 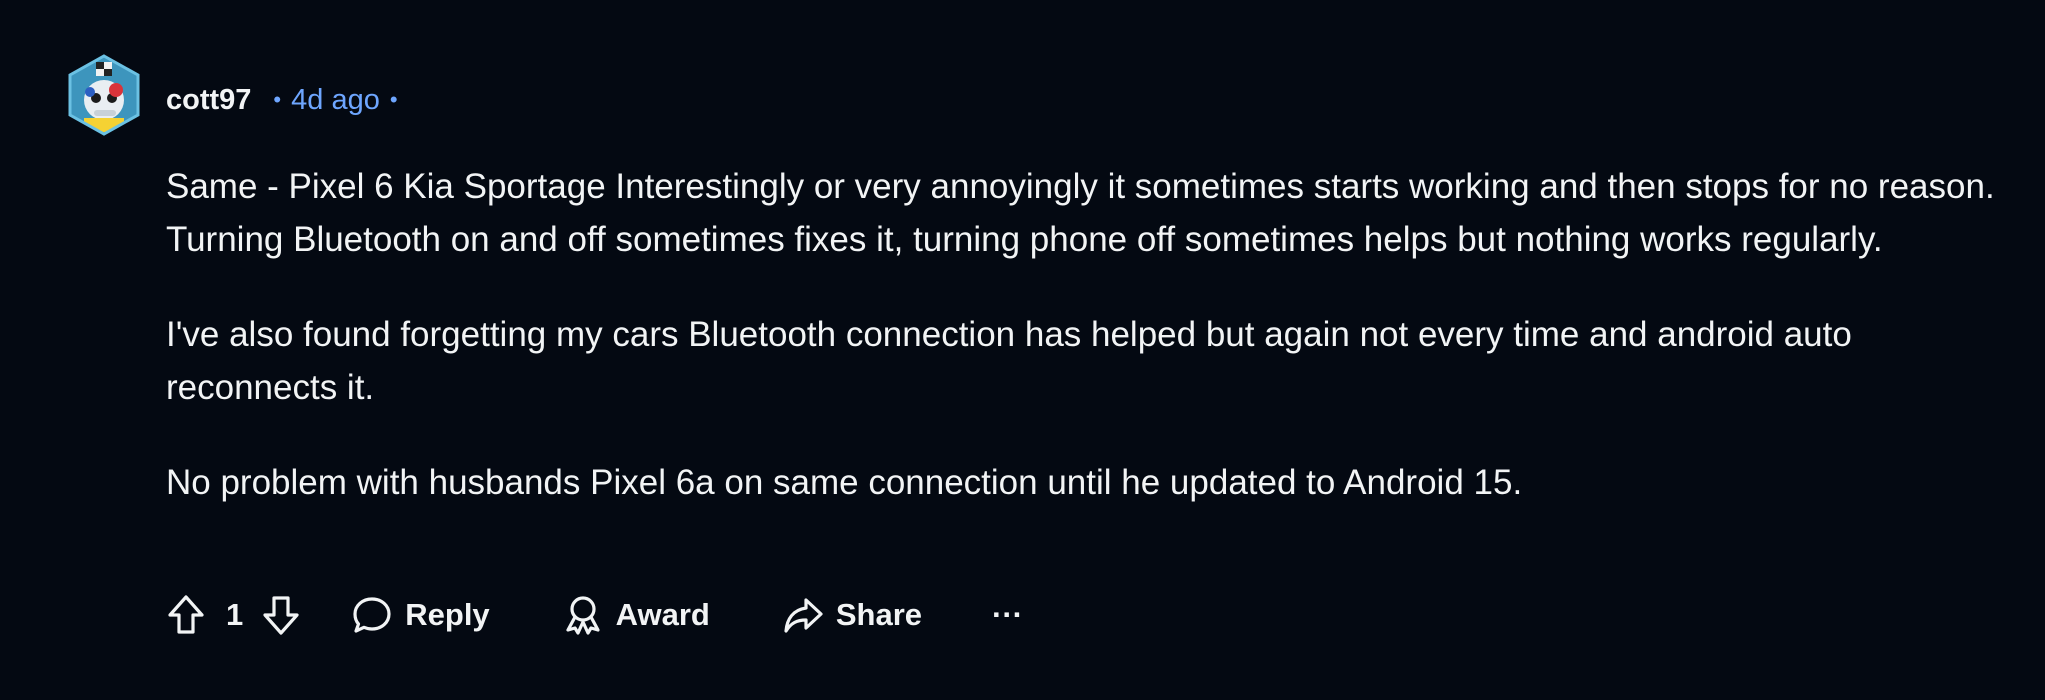 I want to click on share-arrow-icon, so click(x=803, y=615).